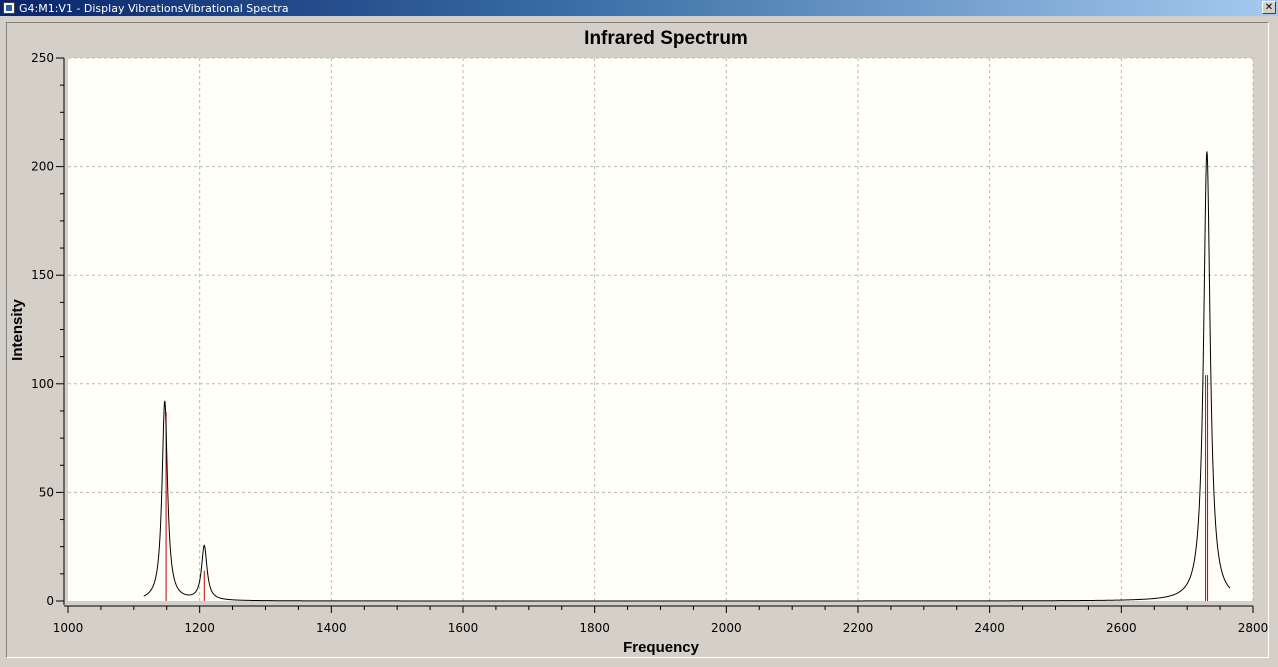 The image size is (1278, 667). I want to click on y-tick-label: 0, so click(50, 601).